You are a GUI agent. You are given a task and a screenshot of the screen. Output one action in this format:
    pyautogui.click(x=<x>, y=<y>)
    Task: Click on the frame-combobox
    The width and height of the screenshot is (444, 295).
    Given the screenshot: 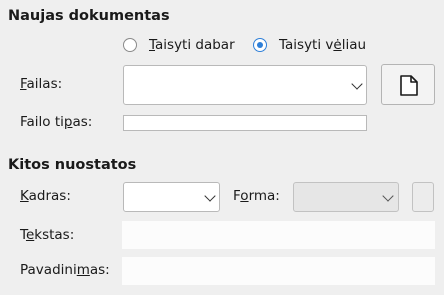 What is the action you would take?
    pyautogui.click(x=171, y=197)
    